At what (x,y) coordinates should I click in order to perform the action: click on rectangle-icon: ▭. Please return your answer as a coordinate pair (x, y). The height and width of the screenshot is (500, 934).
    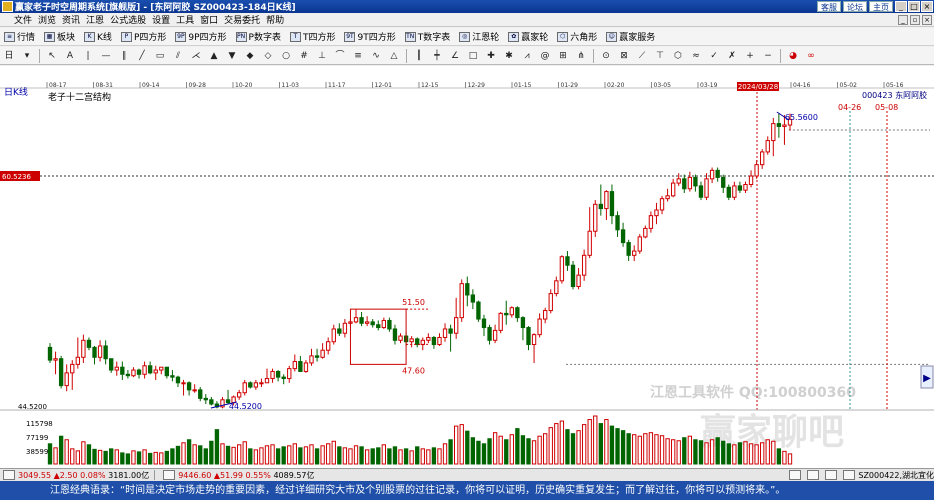
    Looking at the image, I should click on (160, 56).